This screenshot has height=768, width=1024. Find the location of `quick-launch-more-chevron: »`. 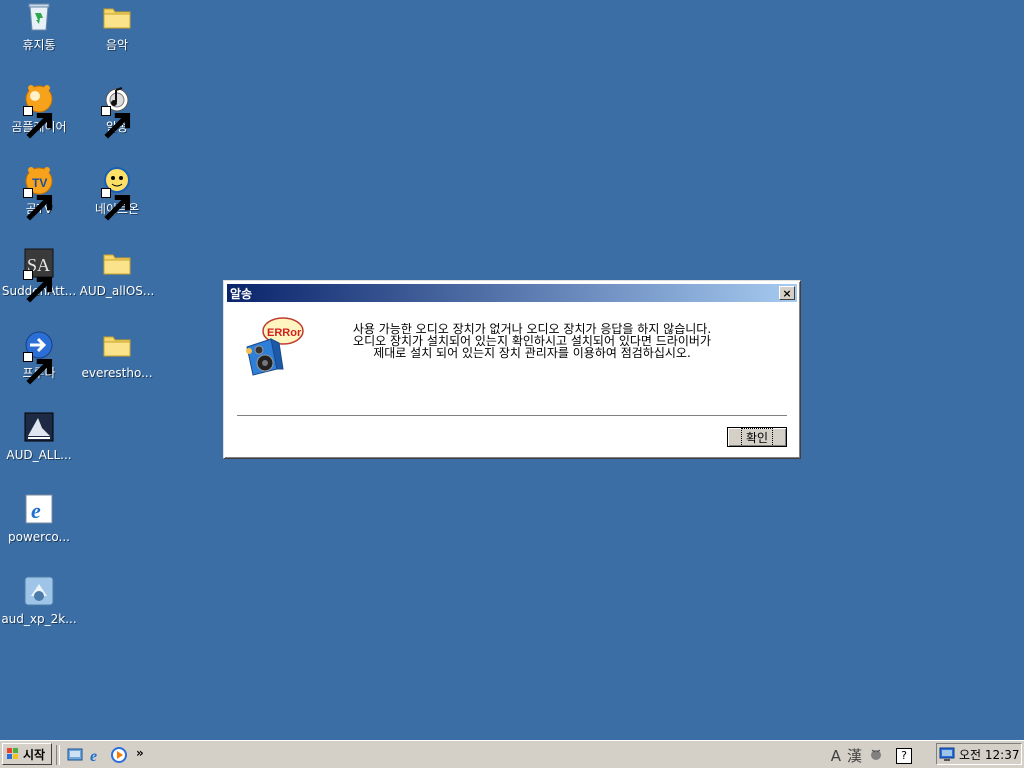

quick-launch-more-chevron: » is located at coordinates (140, 753).